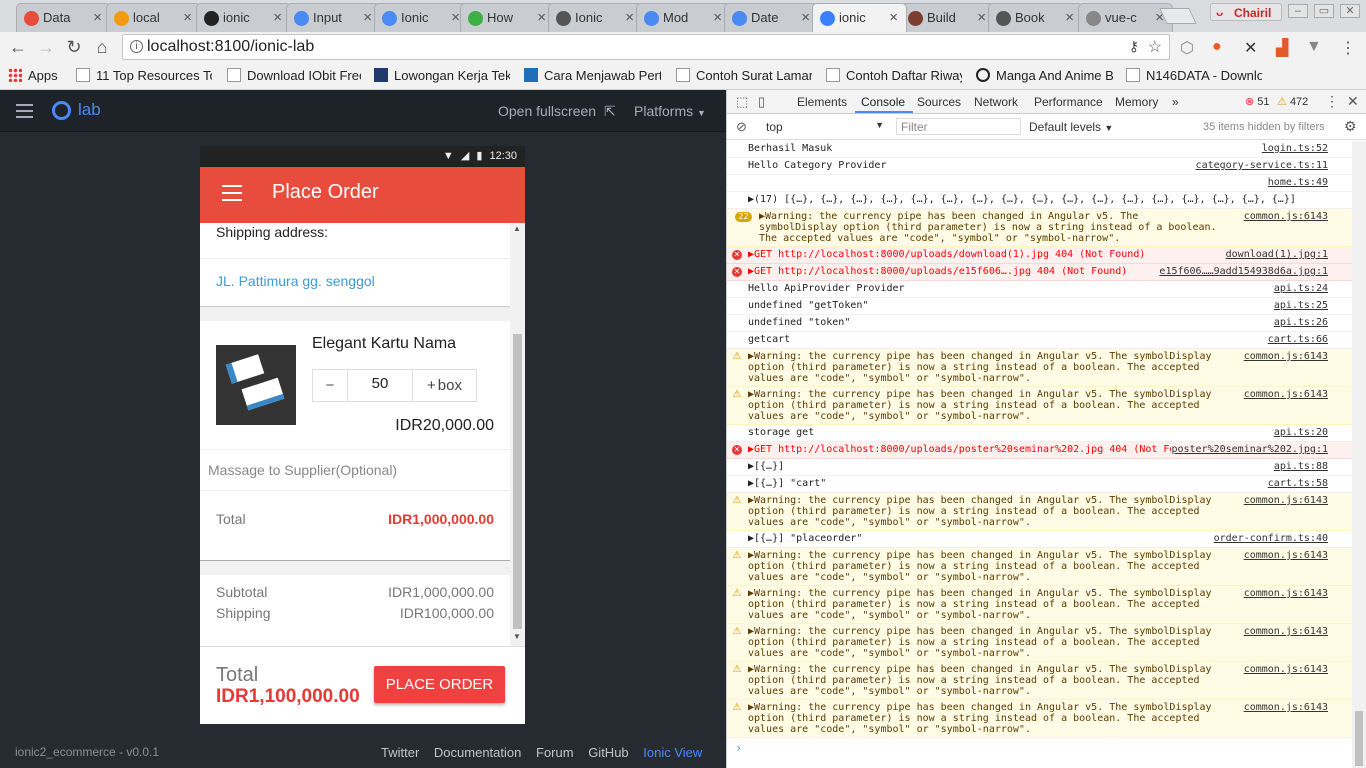 This screenshot has height=768, width=1366. I want to click on bookmark-item: Contoh Surat Lamar, so click(744, 75).